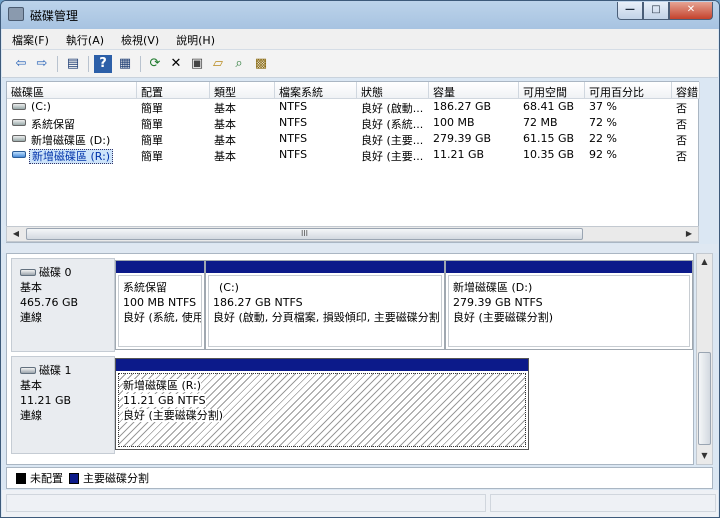  What do you see at coordinates (21, 64) in the screenshot?
I see `back-arrow-icon: ⇦` at bounding box center [21, 64].